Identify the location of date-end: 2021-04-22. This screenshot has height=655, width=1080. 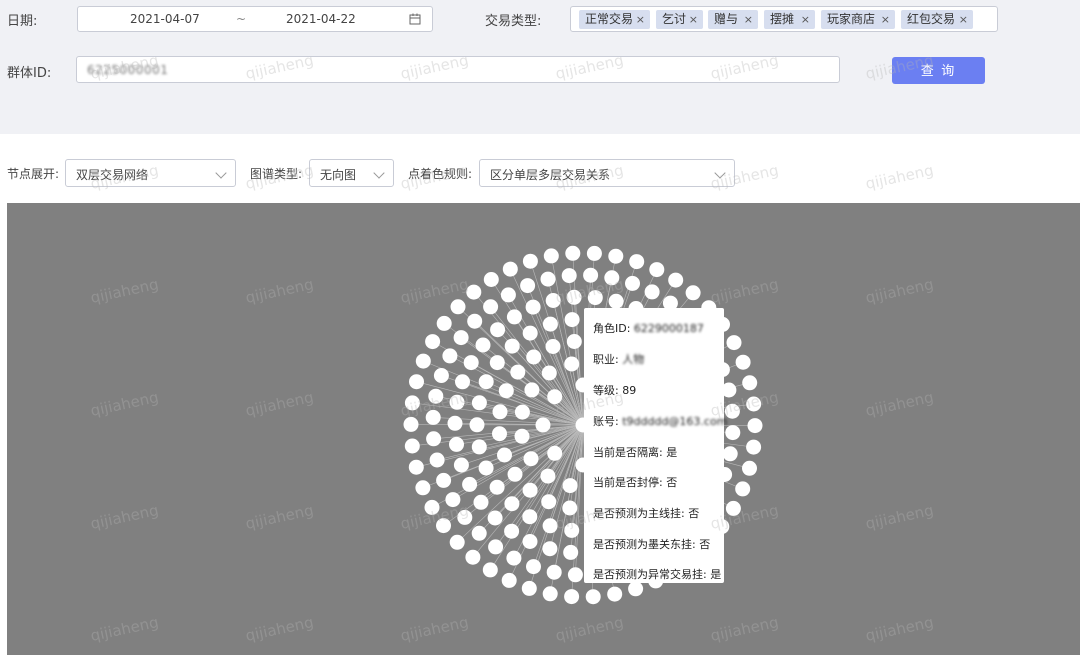
(321, 19).